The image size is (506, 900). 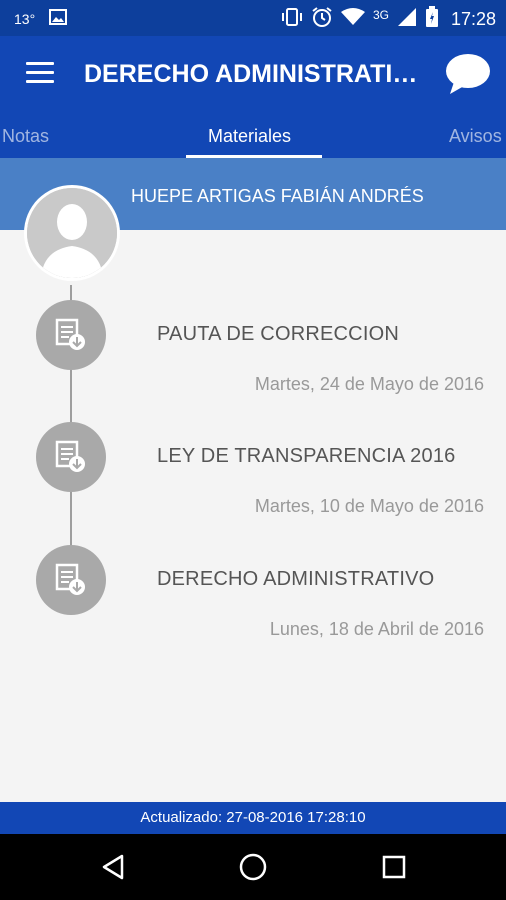 I want to click on last-updated-text: Actualizado: 27-08-2016 17:28:10, so click(x=253, y=817).